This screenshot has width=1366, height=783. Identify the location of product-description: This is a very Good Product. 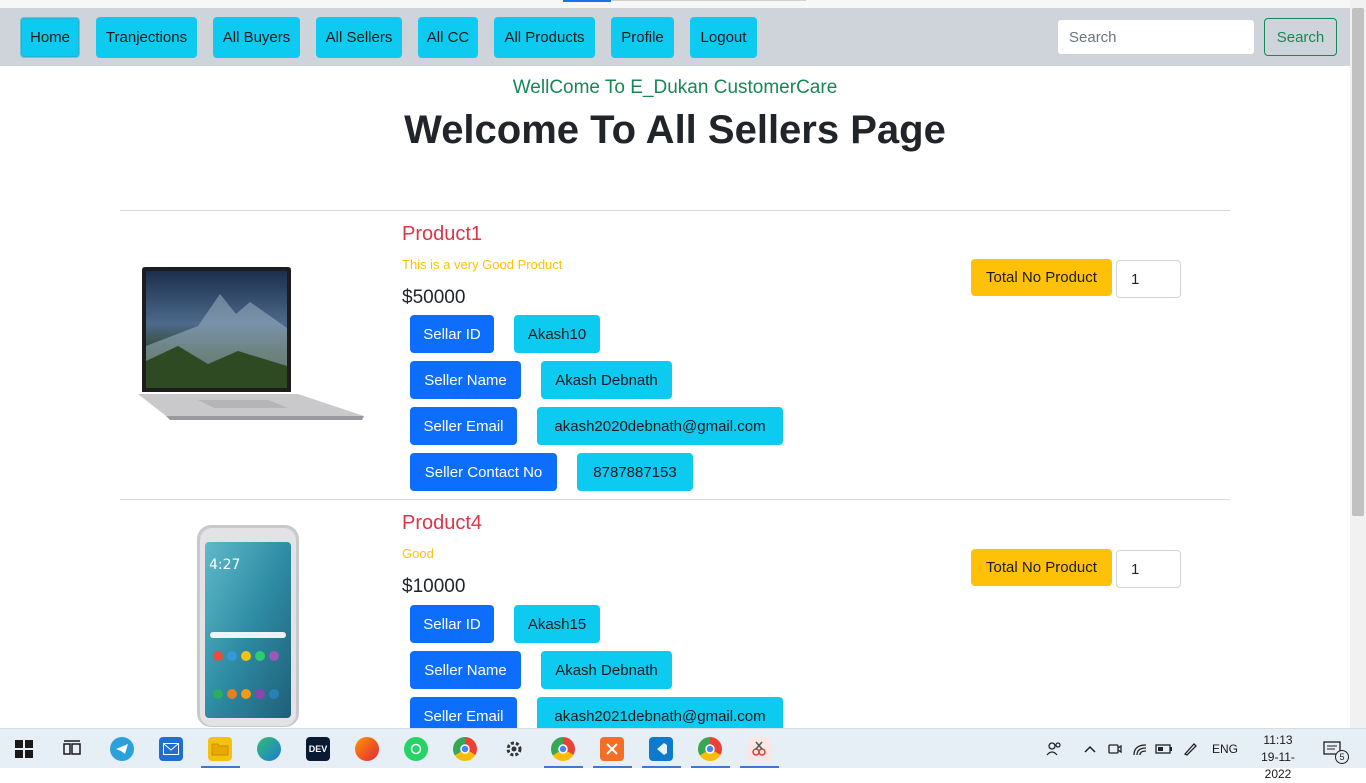
(482, 264).